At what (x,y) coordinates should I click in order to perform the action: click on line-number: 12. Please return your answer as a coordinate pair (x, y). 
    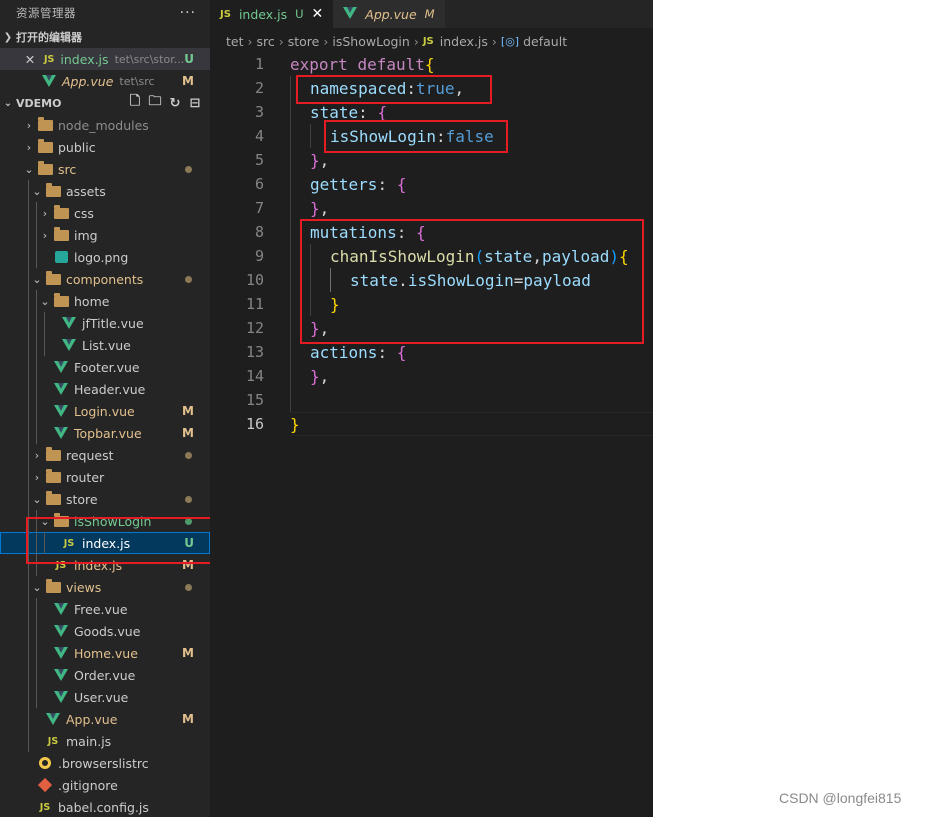
    Looking at the image, I should click on (254, 328).